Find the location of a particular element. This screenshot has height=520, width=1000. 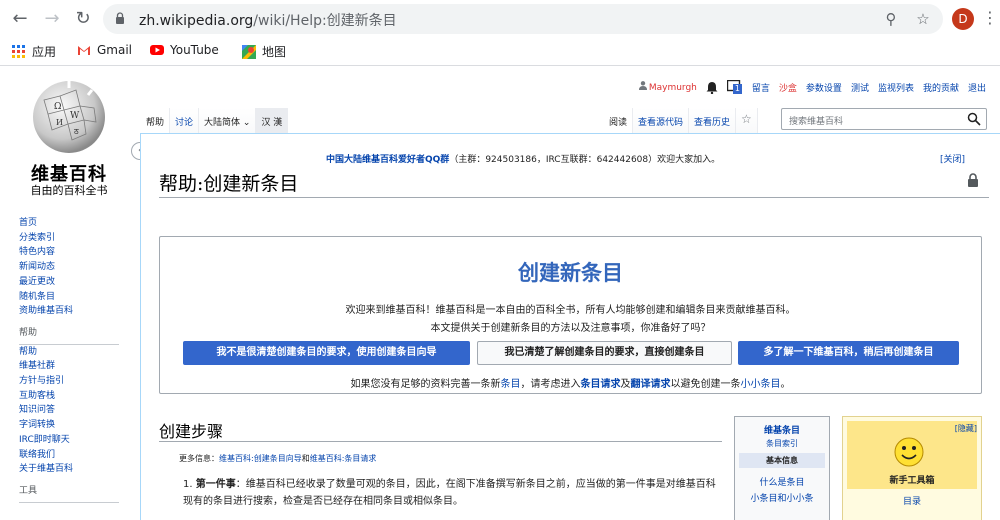

learn-more-button: 多了解一下维基百科，稍后再创建条目 is located at coordinates (848, 353).